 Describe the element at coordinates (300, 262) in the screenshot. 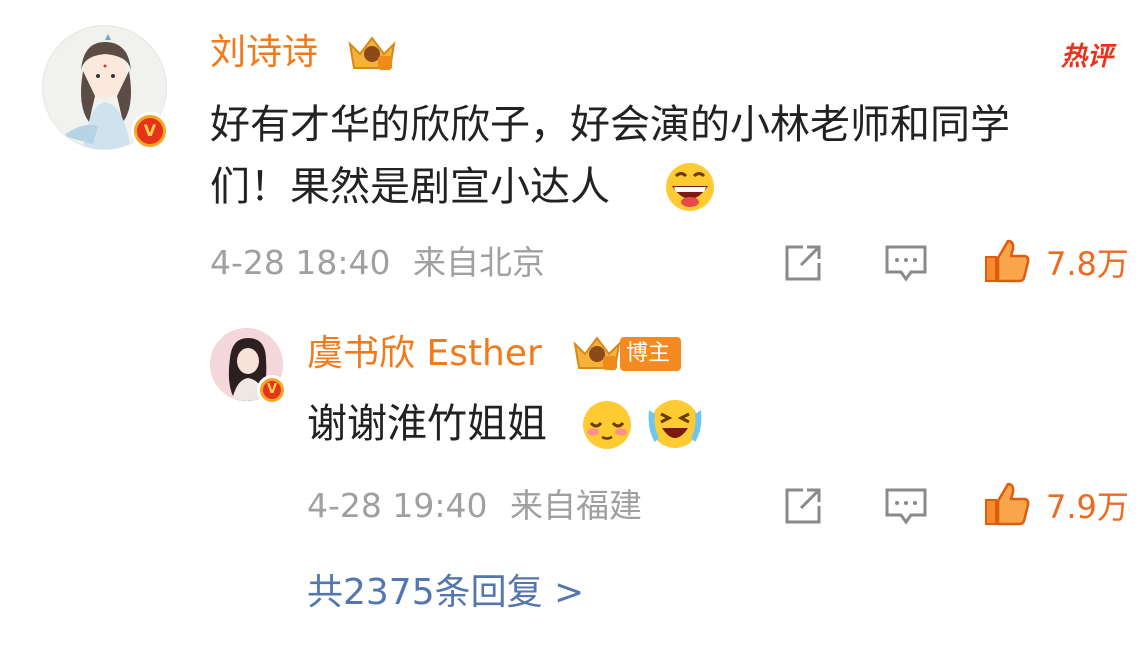

I see `comment-time: 4-28 18:40` at that location.